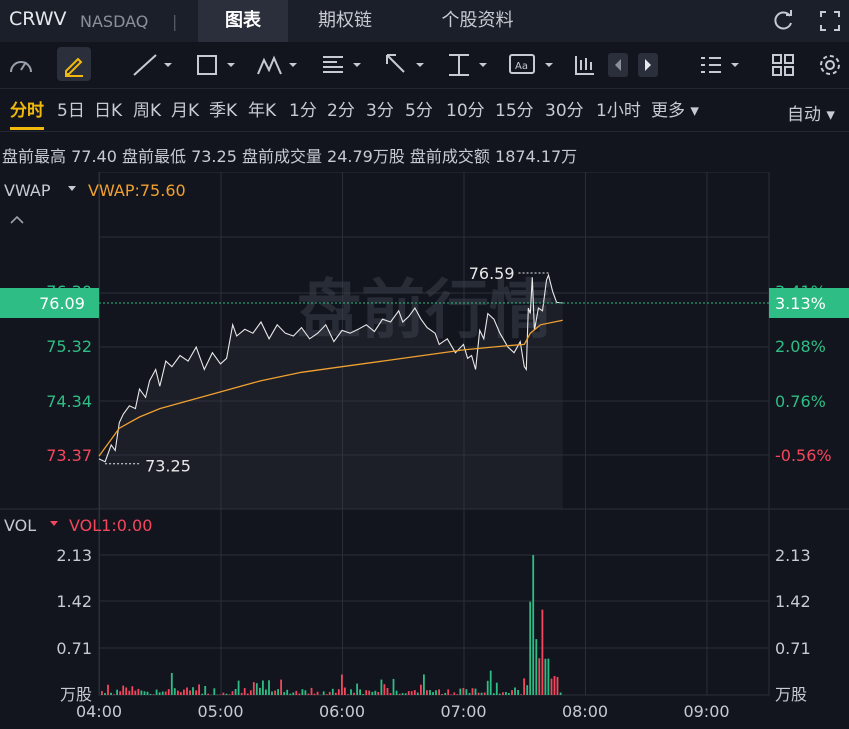  I want to click on period-tab-15min: 15分, so click(514, 108).